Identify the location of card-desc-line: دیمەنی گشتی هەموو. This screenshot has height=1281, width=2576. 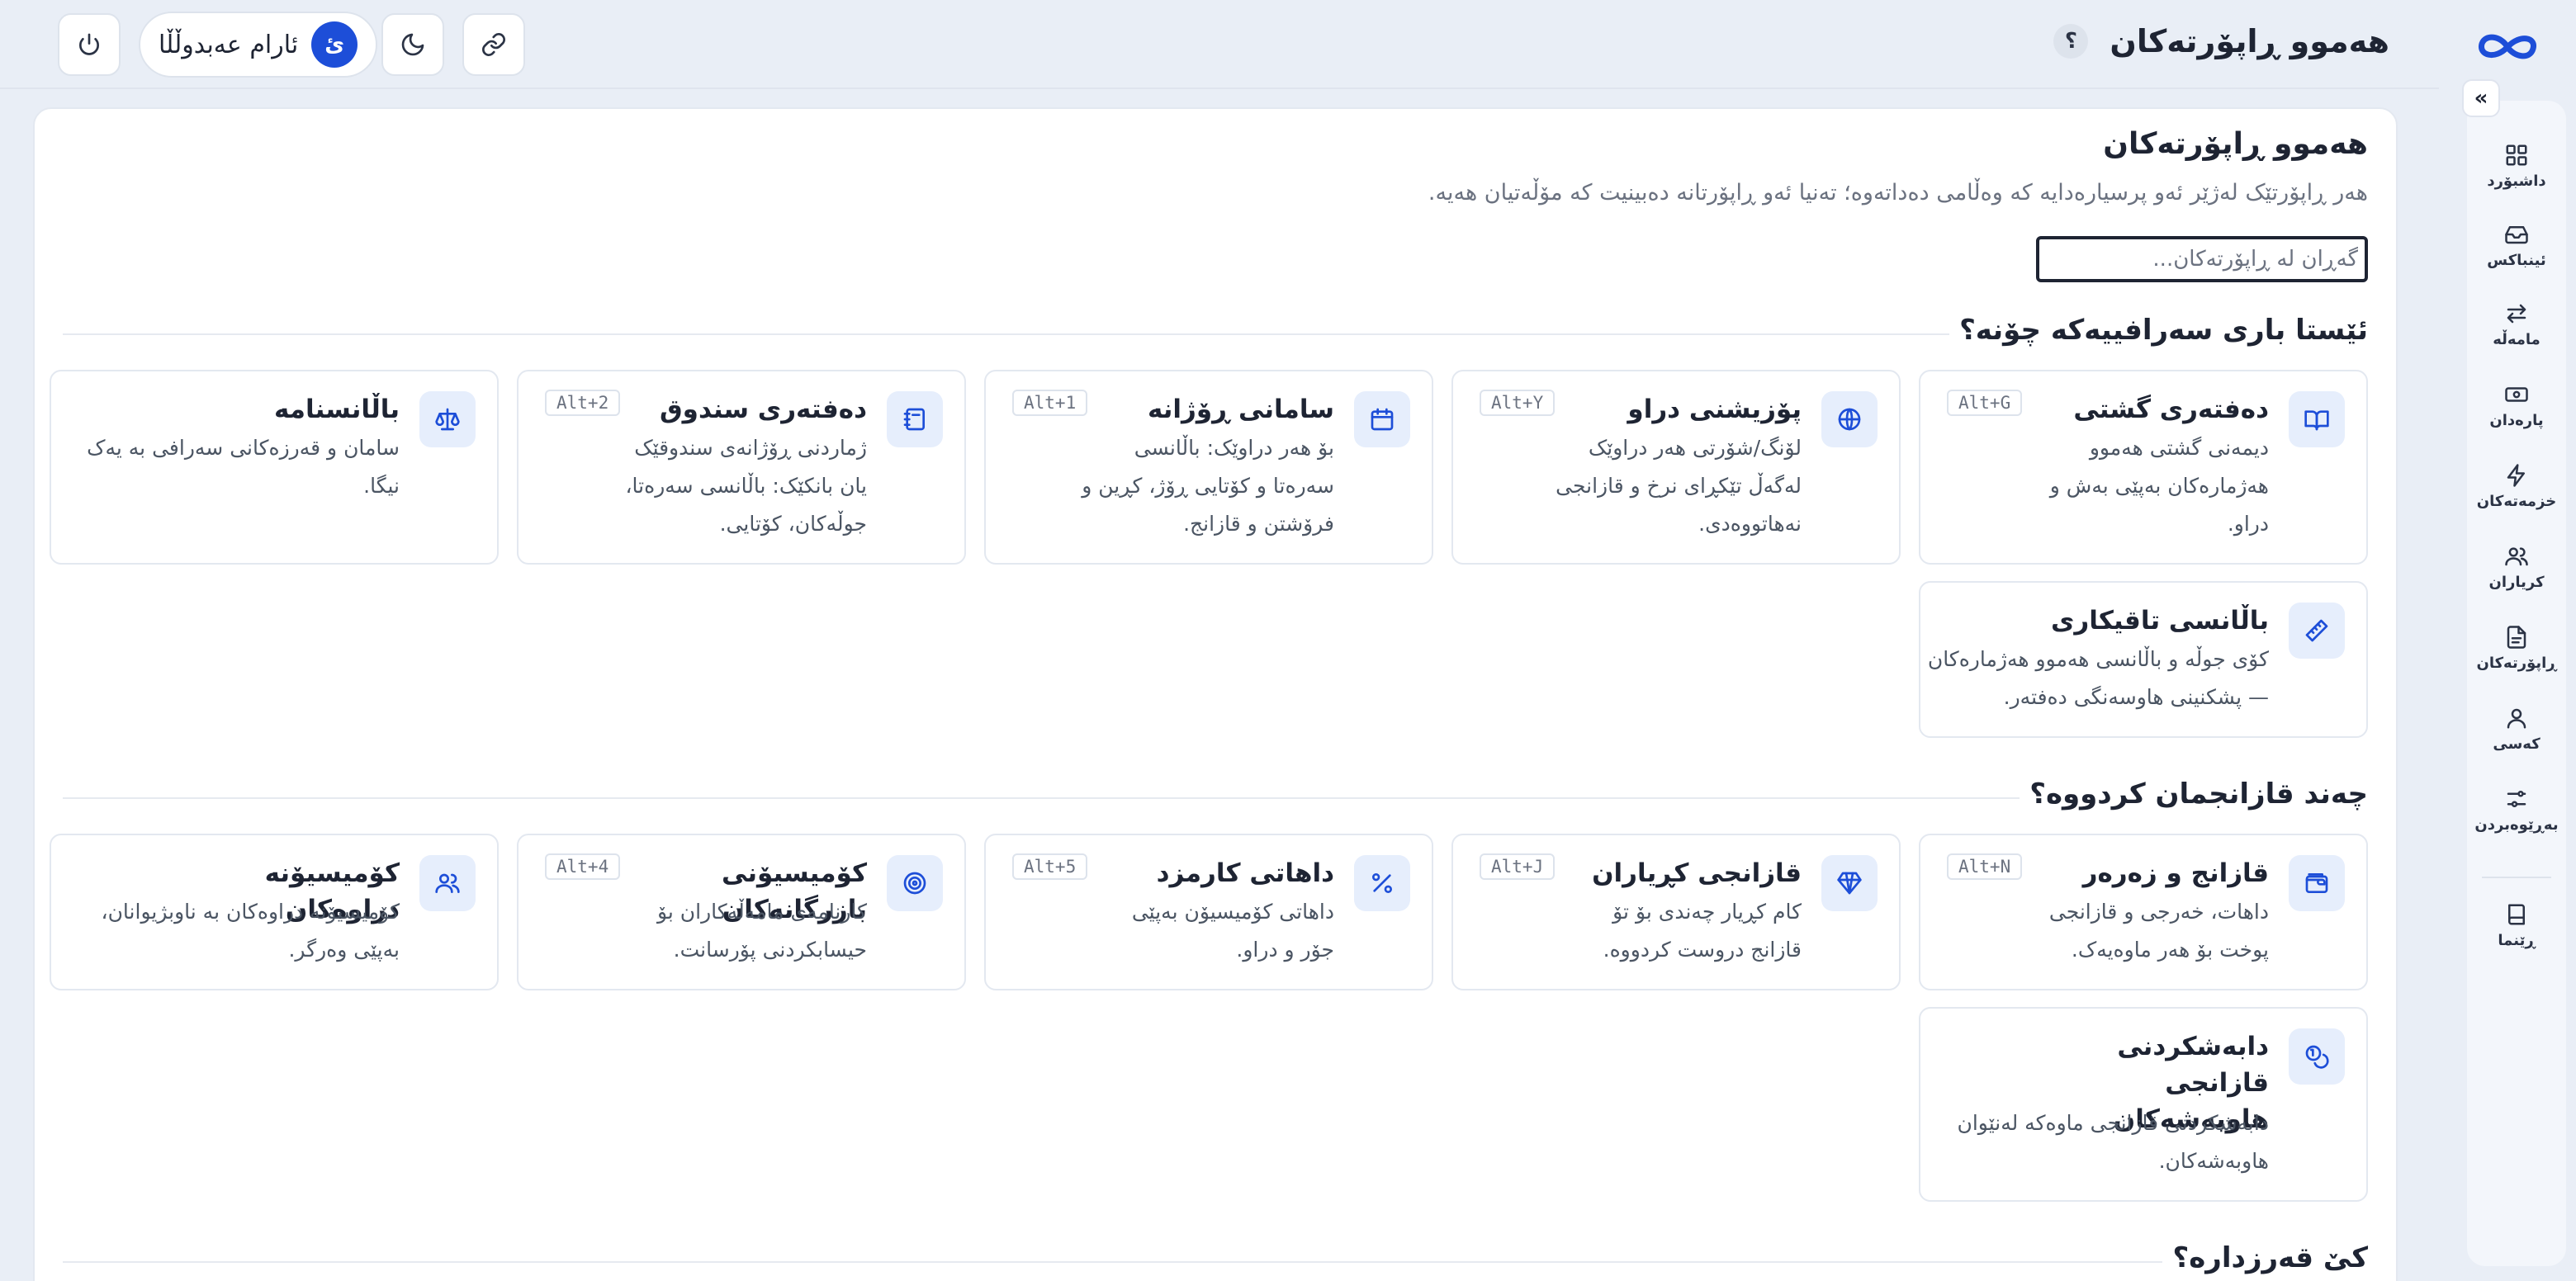
(2179, 448).